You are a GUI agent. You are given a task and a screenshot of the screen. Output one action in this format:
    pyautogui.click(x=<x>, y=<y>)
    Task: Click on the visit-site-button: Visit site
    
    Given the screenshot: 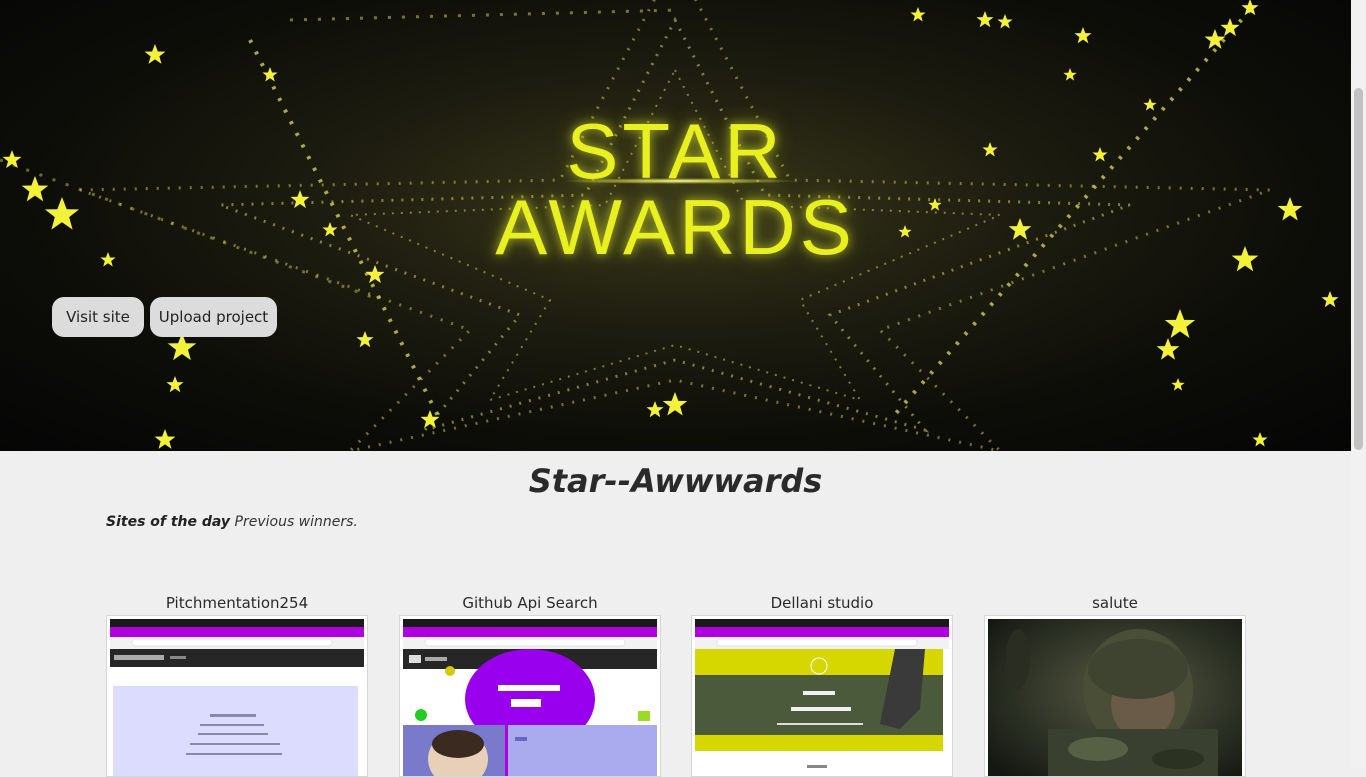 What is the action you would take?
    pyautogui.click(x=98, y=317)
    